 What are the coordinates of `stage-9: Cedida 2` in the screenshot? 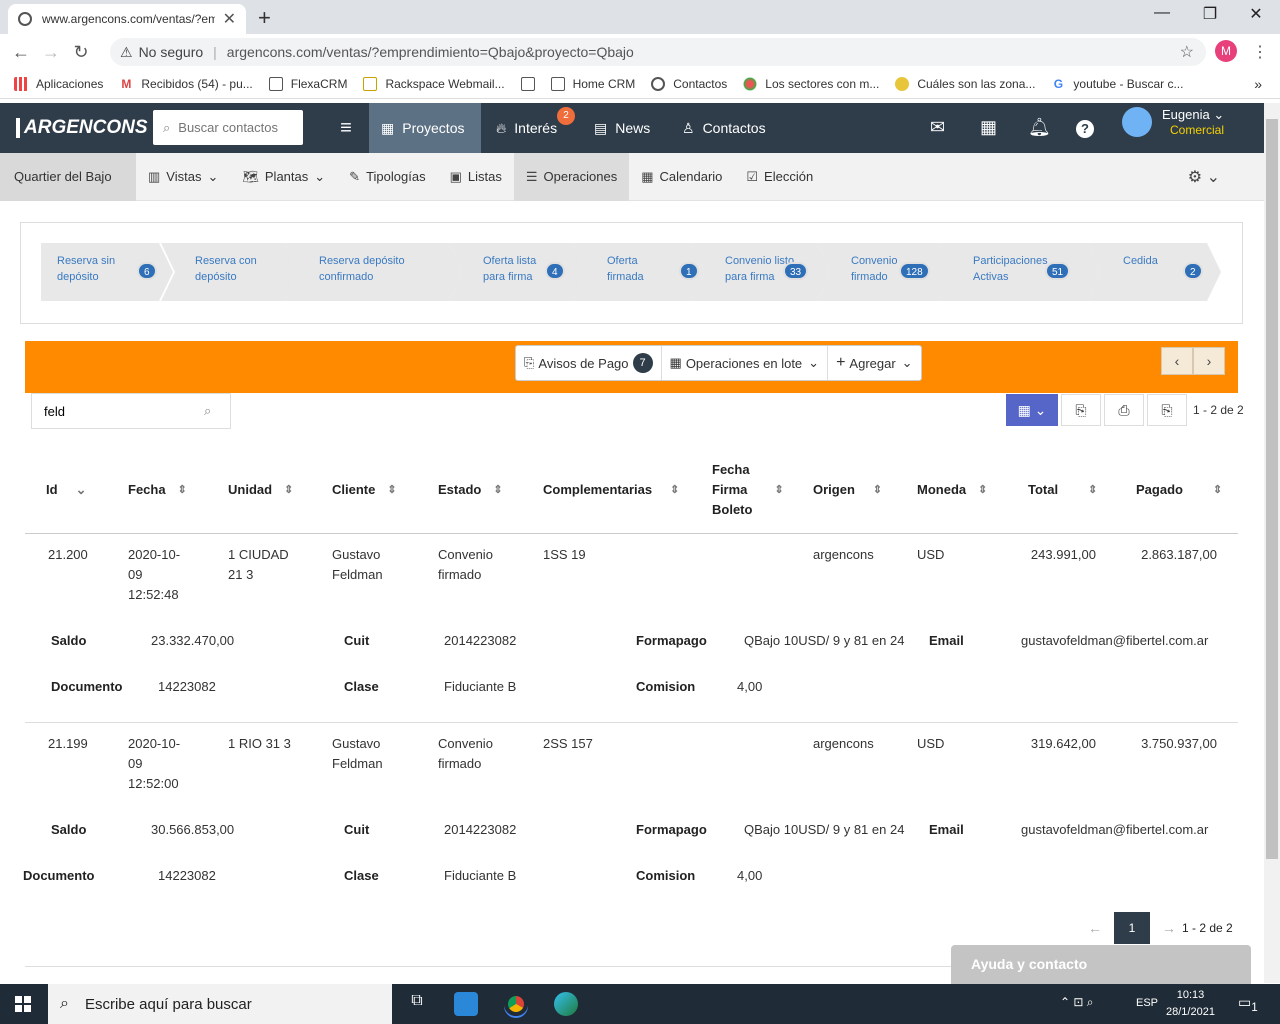 It's located at (1154, 272).